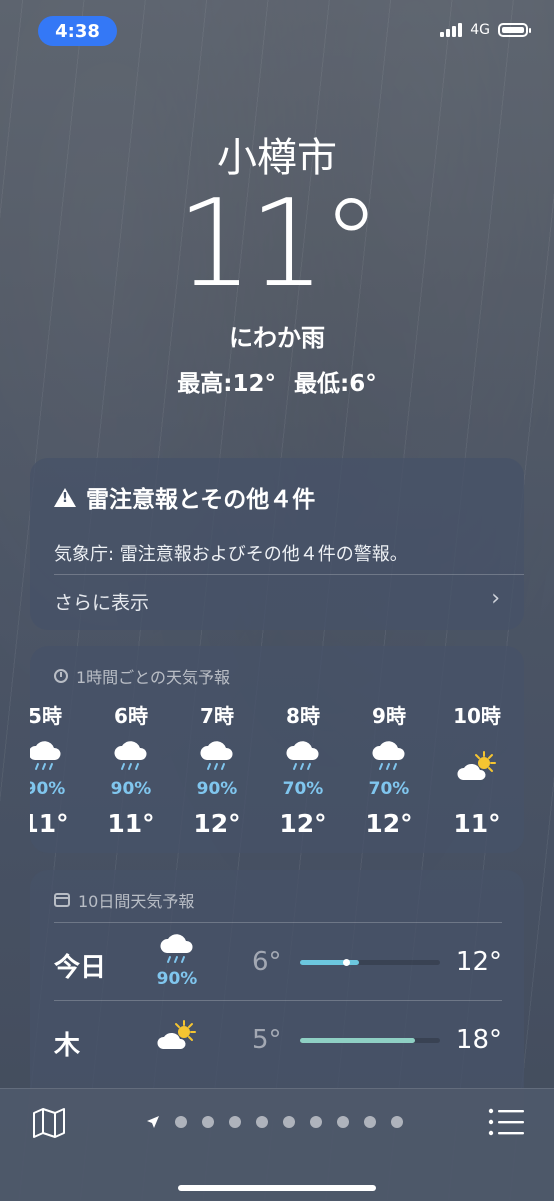 This screenshot has height=1201, width=554. Describe the element at coordinates (49, 1123) in the screenshot. I see `map-icon` at that location.